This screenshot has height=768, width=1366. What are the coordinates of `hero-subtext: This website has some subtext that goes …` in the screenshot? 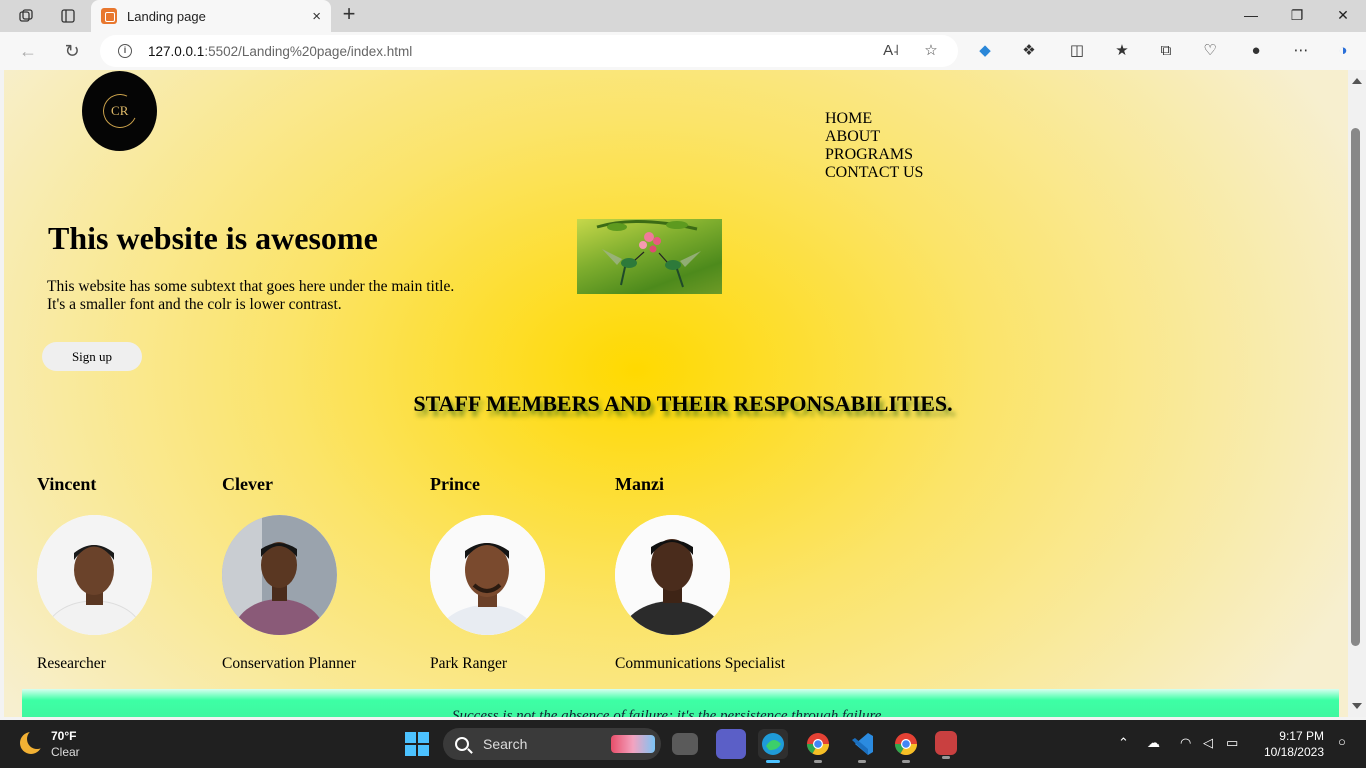 It's located at (250, 296).